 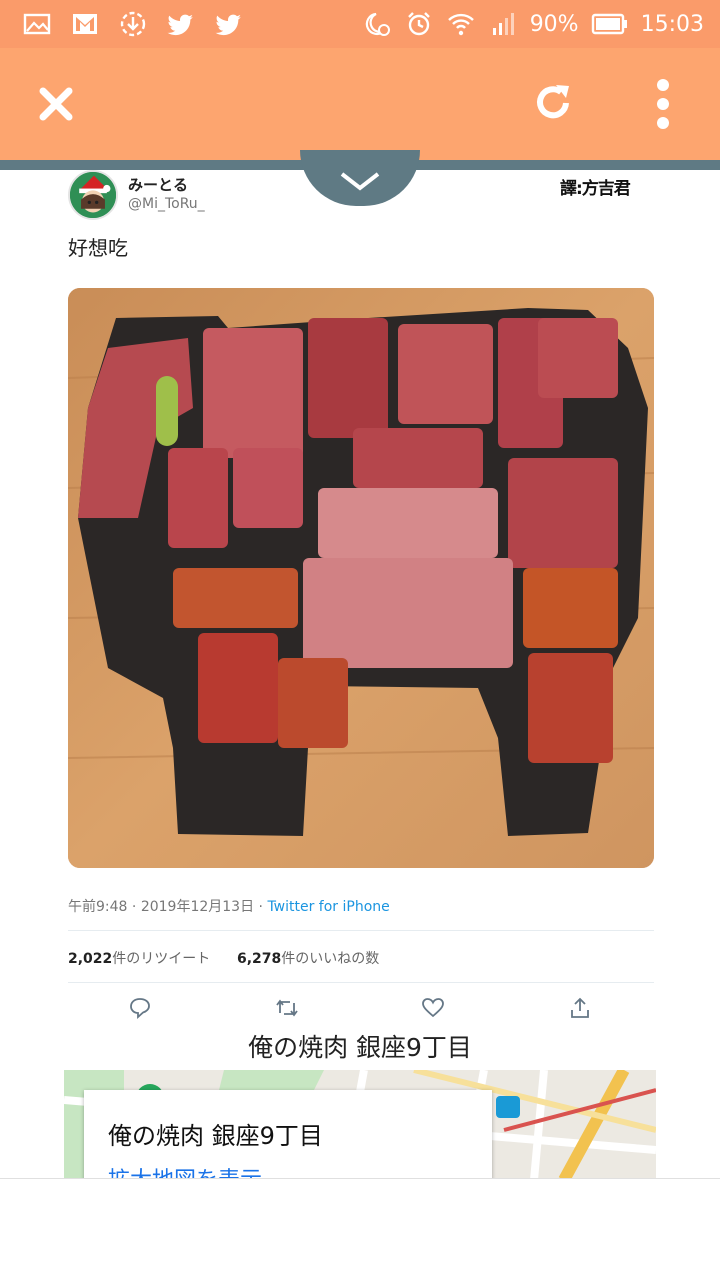 I want to click on avatar, so click(x=93, y=195).